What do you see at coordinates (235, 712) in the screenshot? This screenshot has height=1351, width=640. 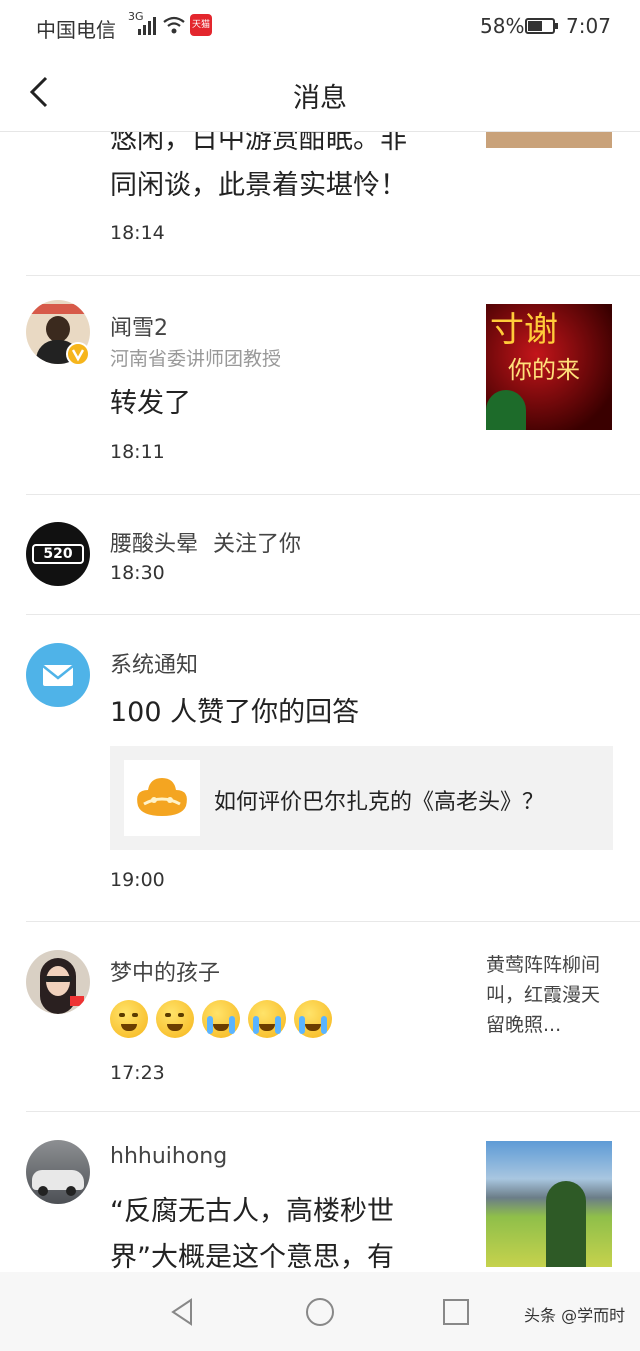 I see `message-text: 100 人赞了你的回答` at bounding box center [235, 712].